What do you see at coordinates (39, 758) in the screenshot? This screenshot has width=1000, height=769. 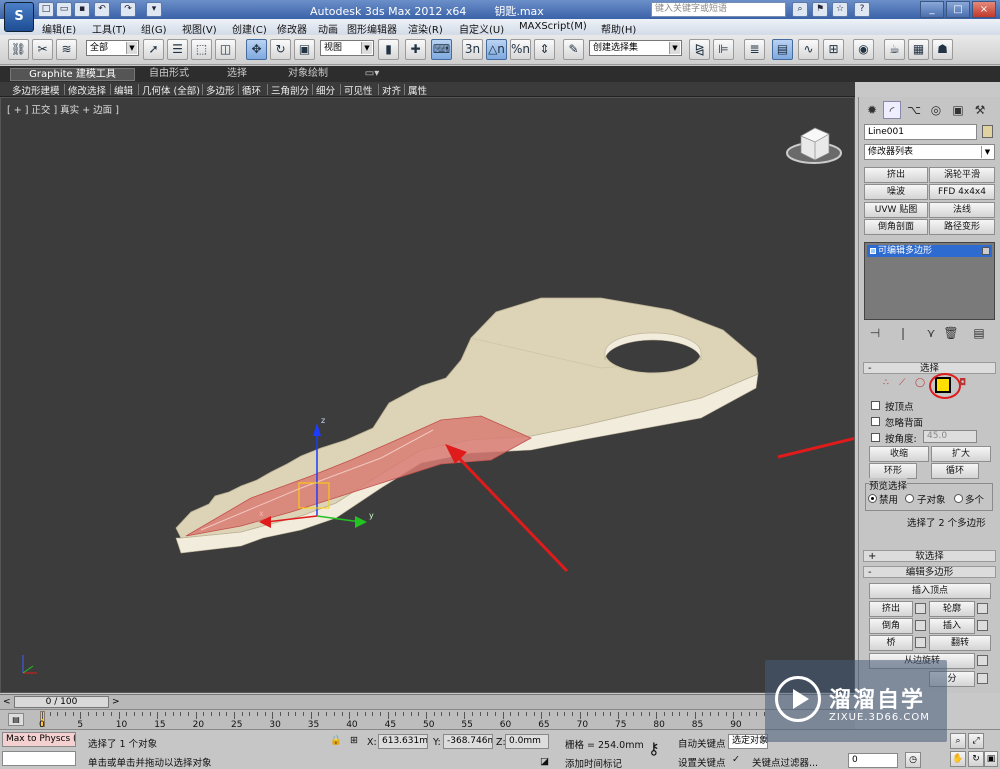 I see `maxscript-listener-output` at bounding box center [39, 758].